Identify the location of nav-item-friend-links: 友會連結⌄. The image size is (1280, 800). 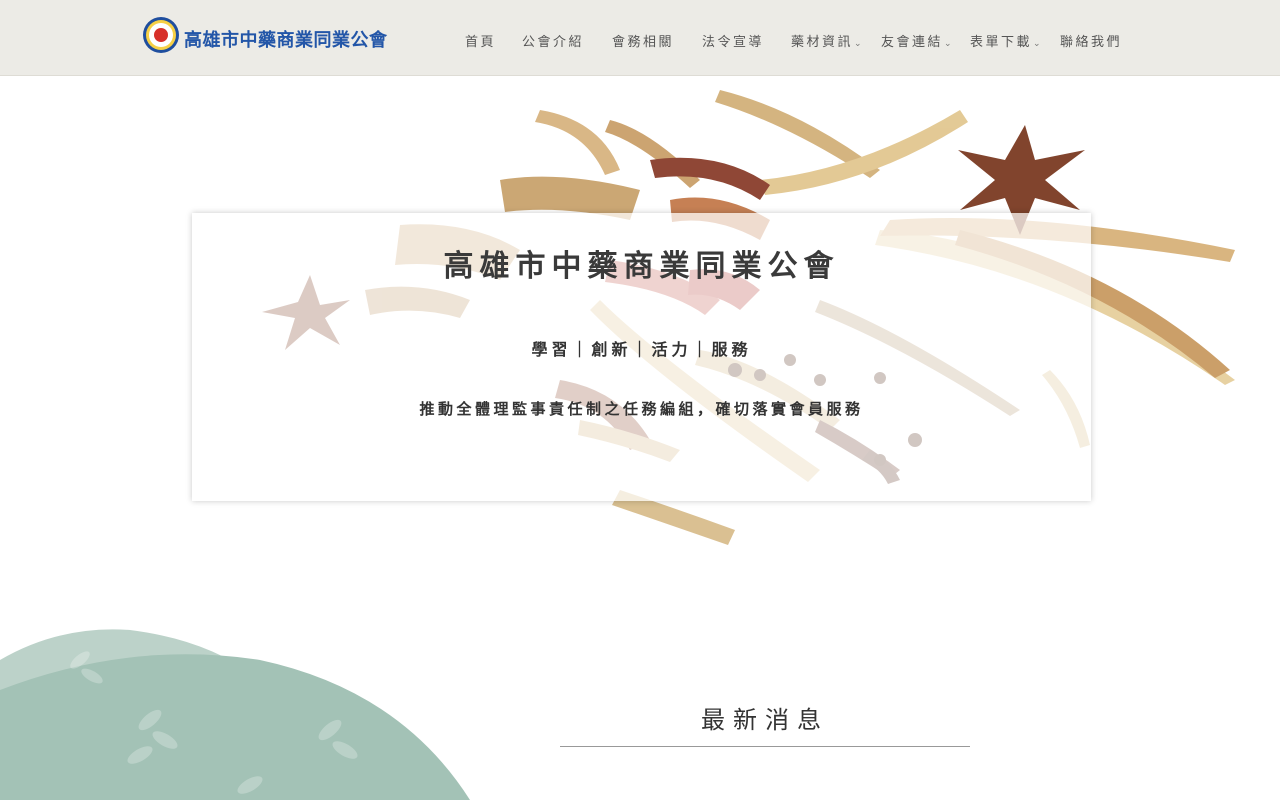
(916, 40).